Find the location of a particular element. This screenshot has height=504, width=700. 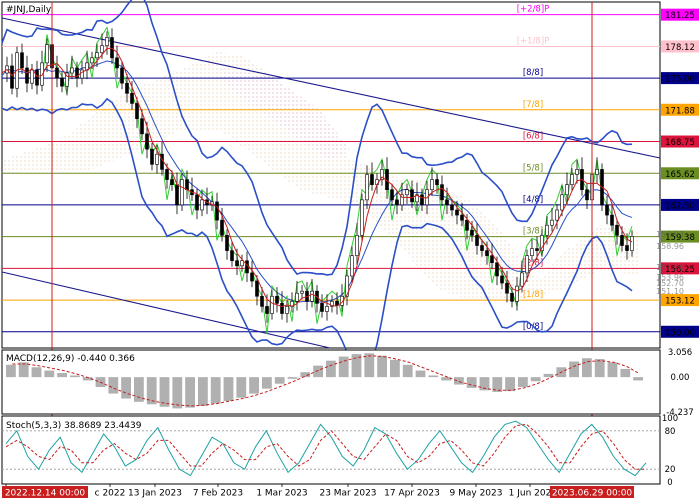

macd-tick-label: 3.056 is located at coordinates (680, 353).